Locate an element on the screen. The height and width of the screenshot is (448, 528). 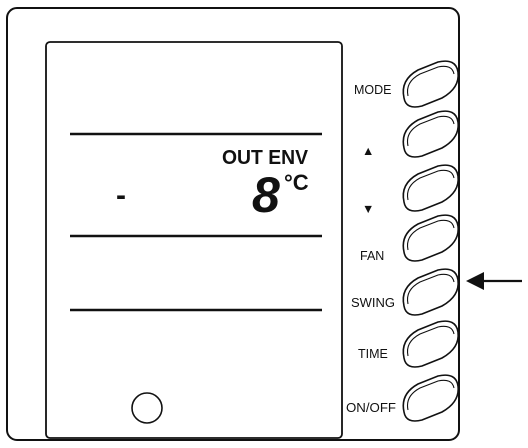
onoff-button-label: ON/OFF is located at coordinates (371, 408).